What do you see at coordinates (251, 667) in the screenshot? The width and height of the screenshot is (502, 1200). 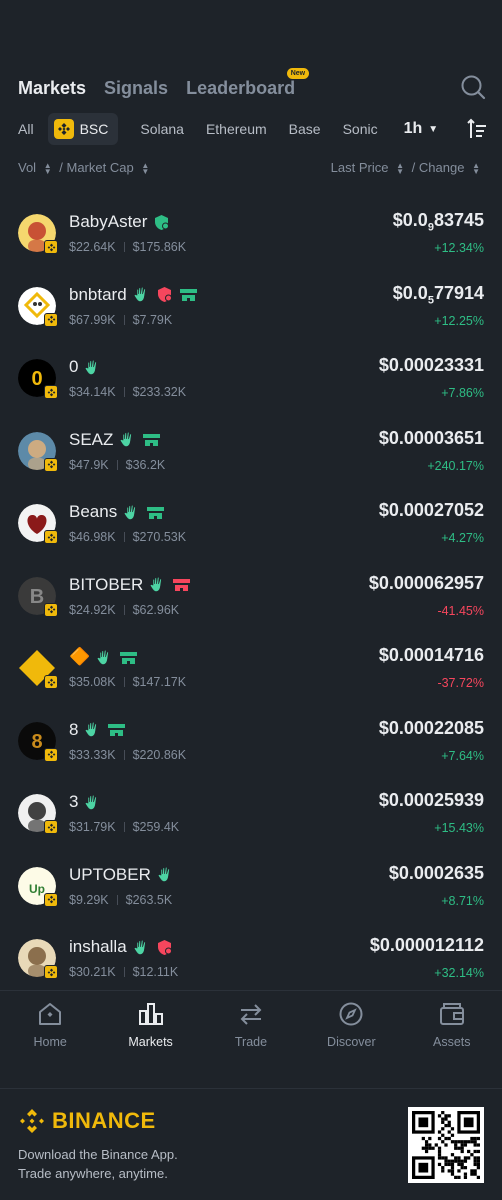 I see `token-row: 🔶 $35.08K $147.17K $0.00014716 -37.72%` at bounding box center [251, 667].